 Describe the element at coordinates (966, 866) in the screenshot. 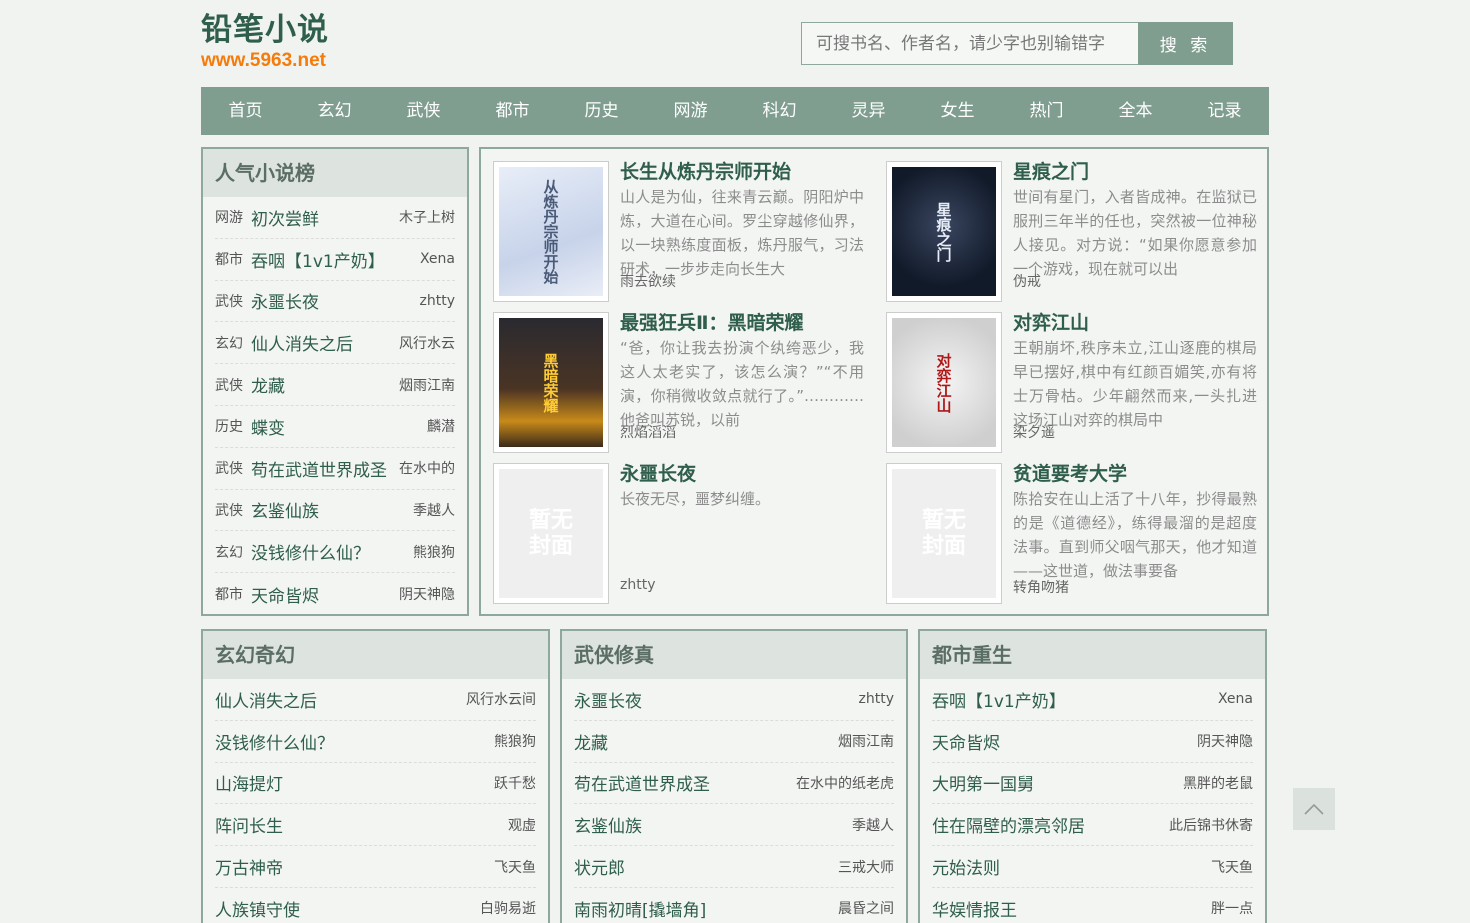

I see `category-book-title: 元始法则` at that location.